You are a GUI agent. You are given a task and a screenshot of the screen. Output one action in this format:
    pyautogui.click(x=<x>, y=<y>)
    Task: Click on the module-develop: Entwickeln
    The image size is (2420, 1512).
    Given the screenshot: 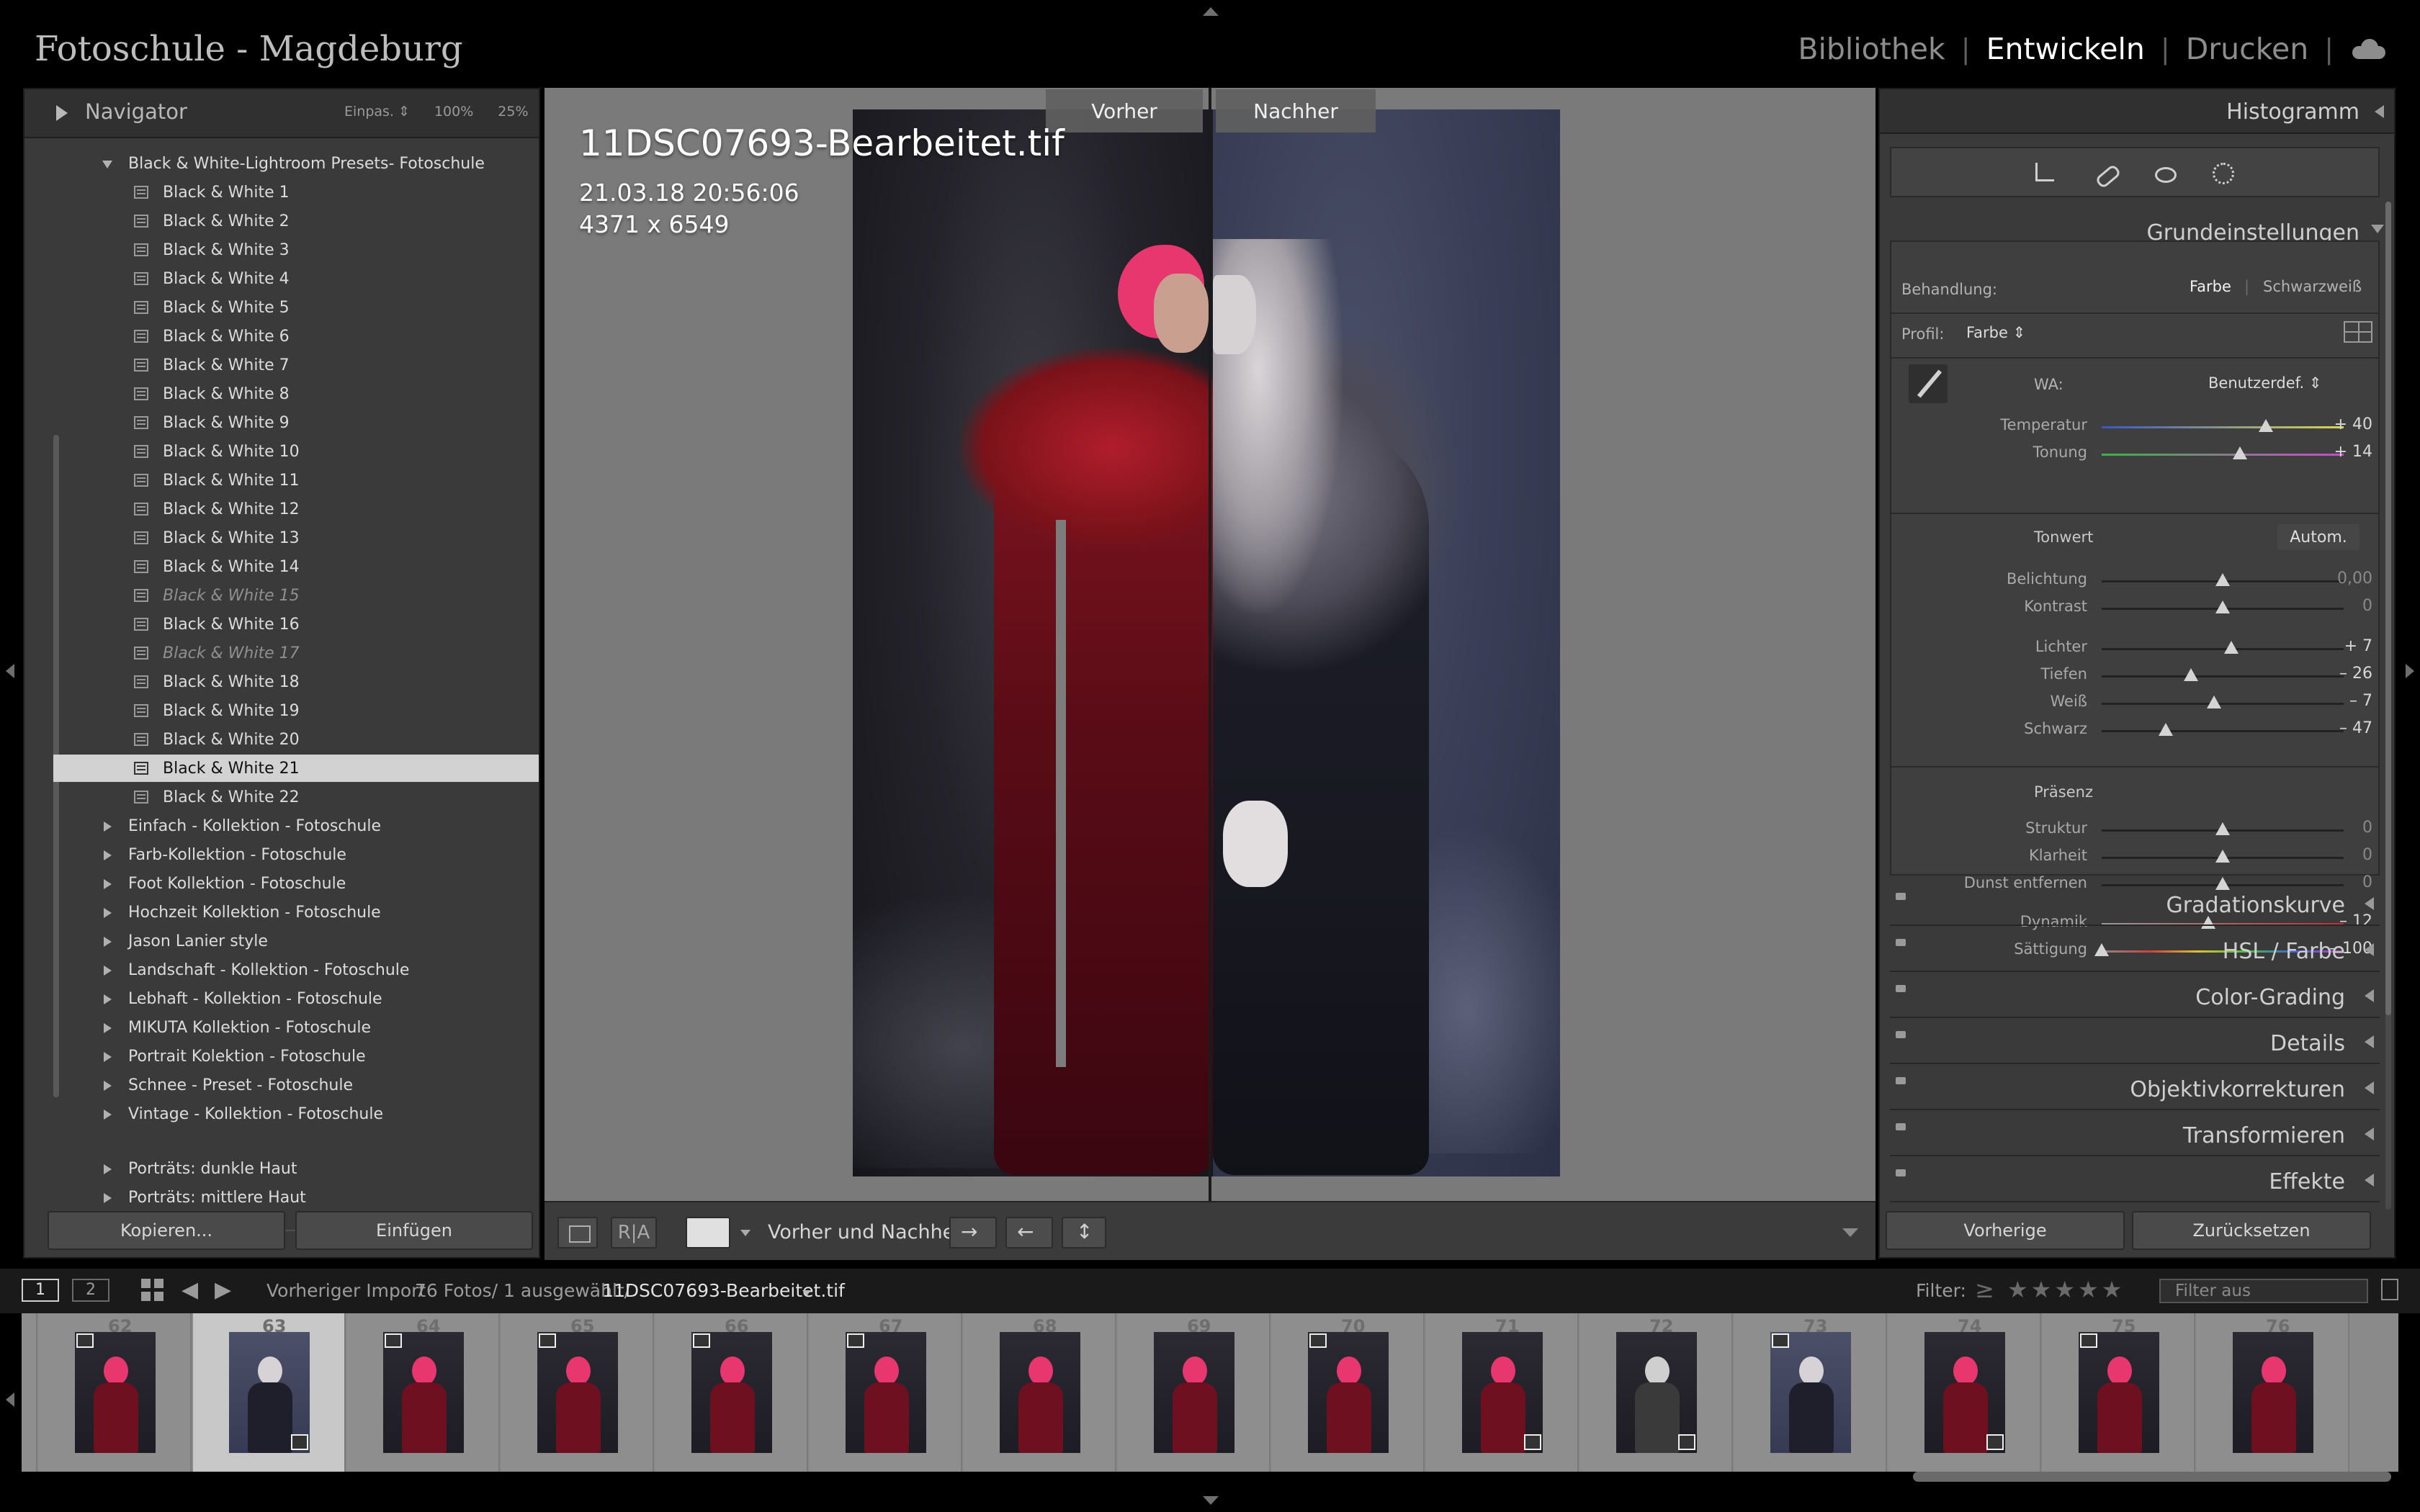 What is the action you would take?
    pyautogui.click(x=2066, y=49)
    